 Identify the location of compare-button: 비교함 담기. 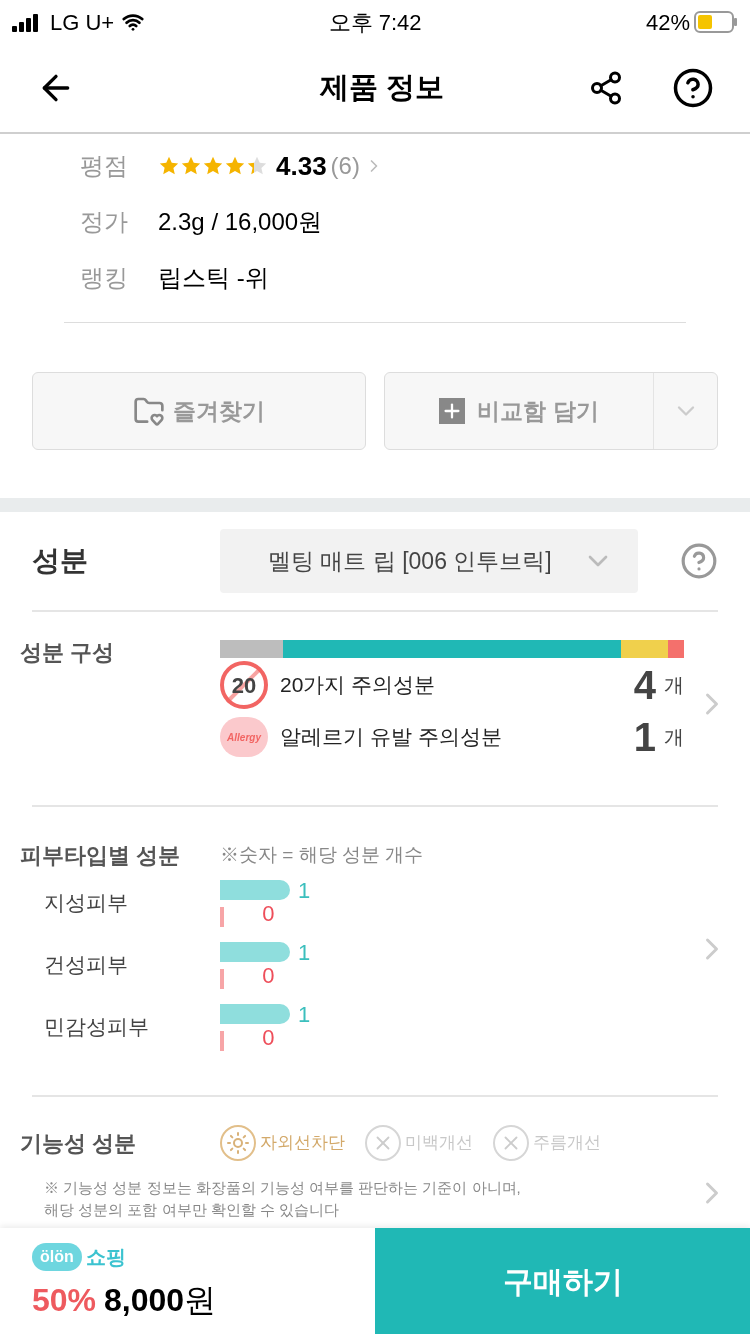
(519, 411).